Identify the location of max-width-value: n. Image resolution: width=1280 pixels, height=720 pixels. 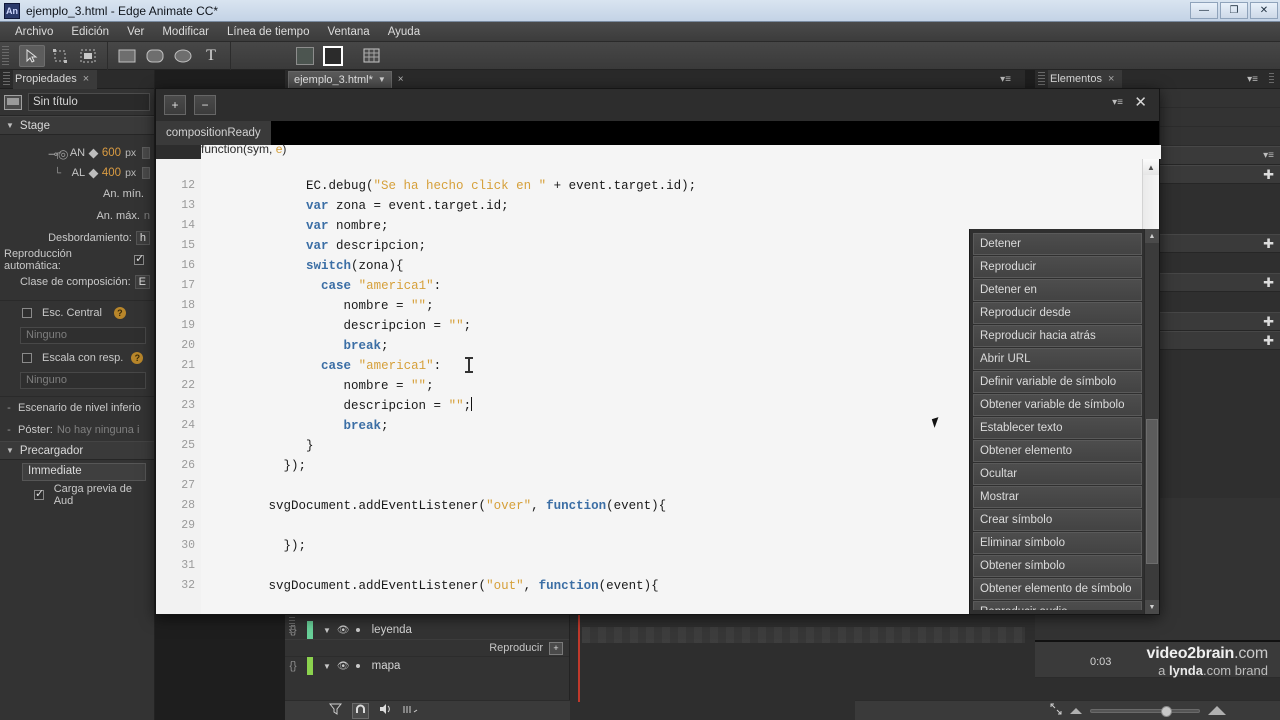
(147, 216).